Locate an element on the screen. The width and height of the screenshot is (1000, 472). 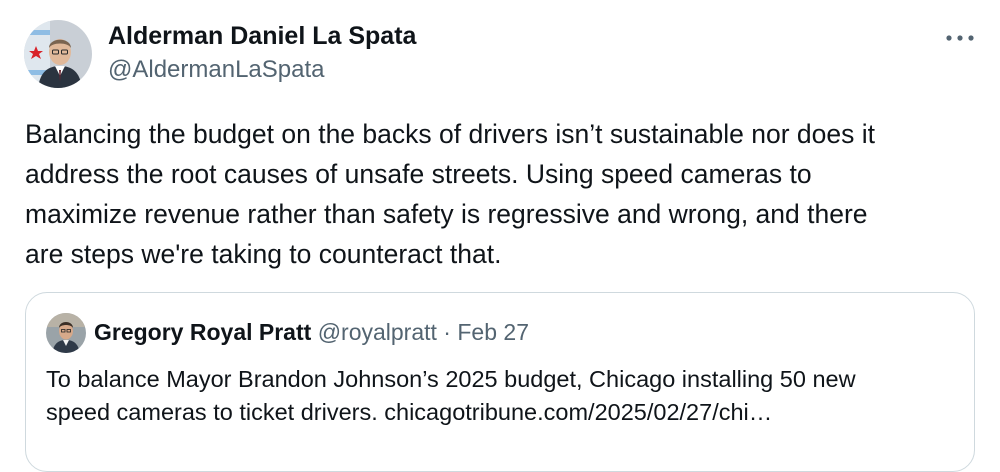
author-handle: @AldermanLaSpata is located at coordinates (216, 70).